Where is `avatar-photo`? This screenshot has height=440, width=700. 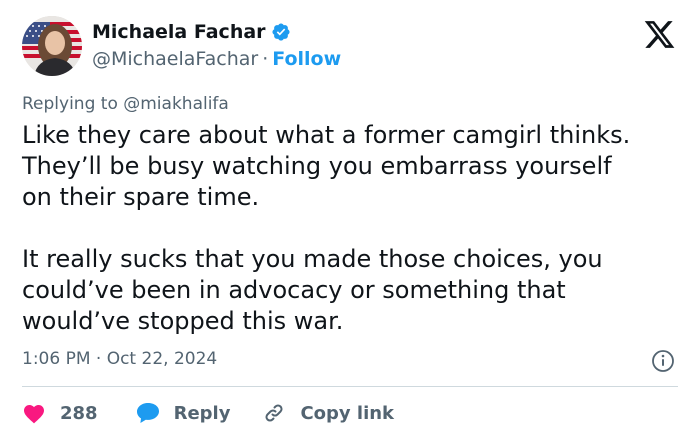 avatar-photo is located at coordinates (52, 46).